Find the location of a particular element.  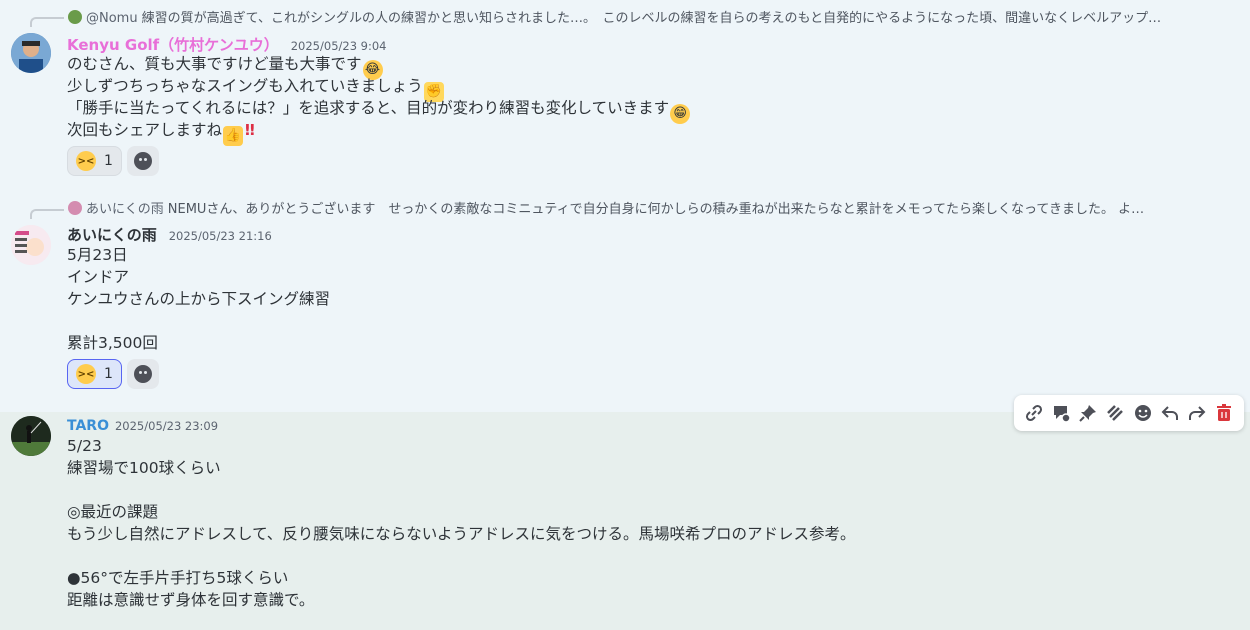

message-line: 練習場で100球くらい is located at coordinates (144, 468).